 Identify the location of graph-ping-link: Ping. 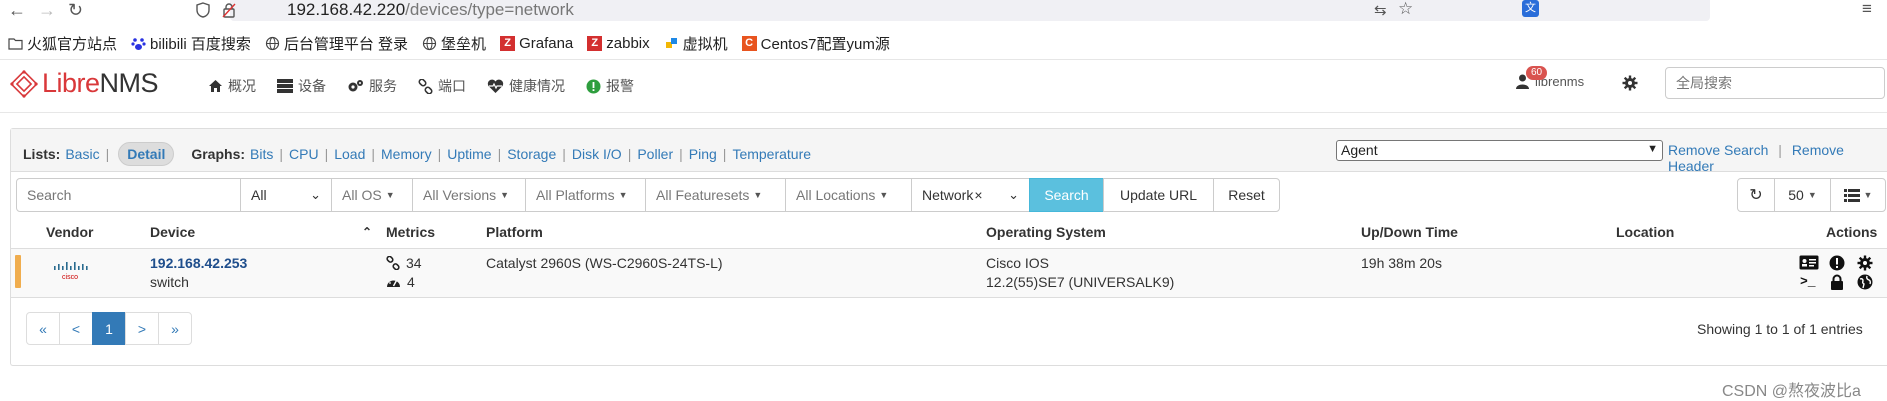
(703, 154).